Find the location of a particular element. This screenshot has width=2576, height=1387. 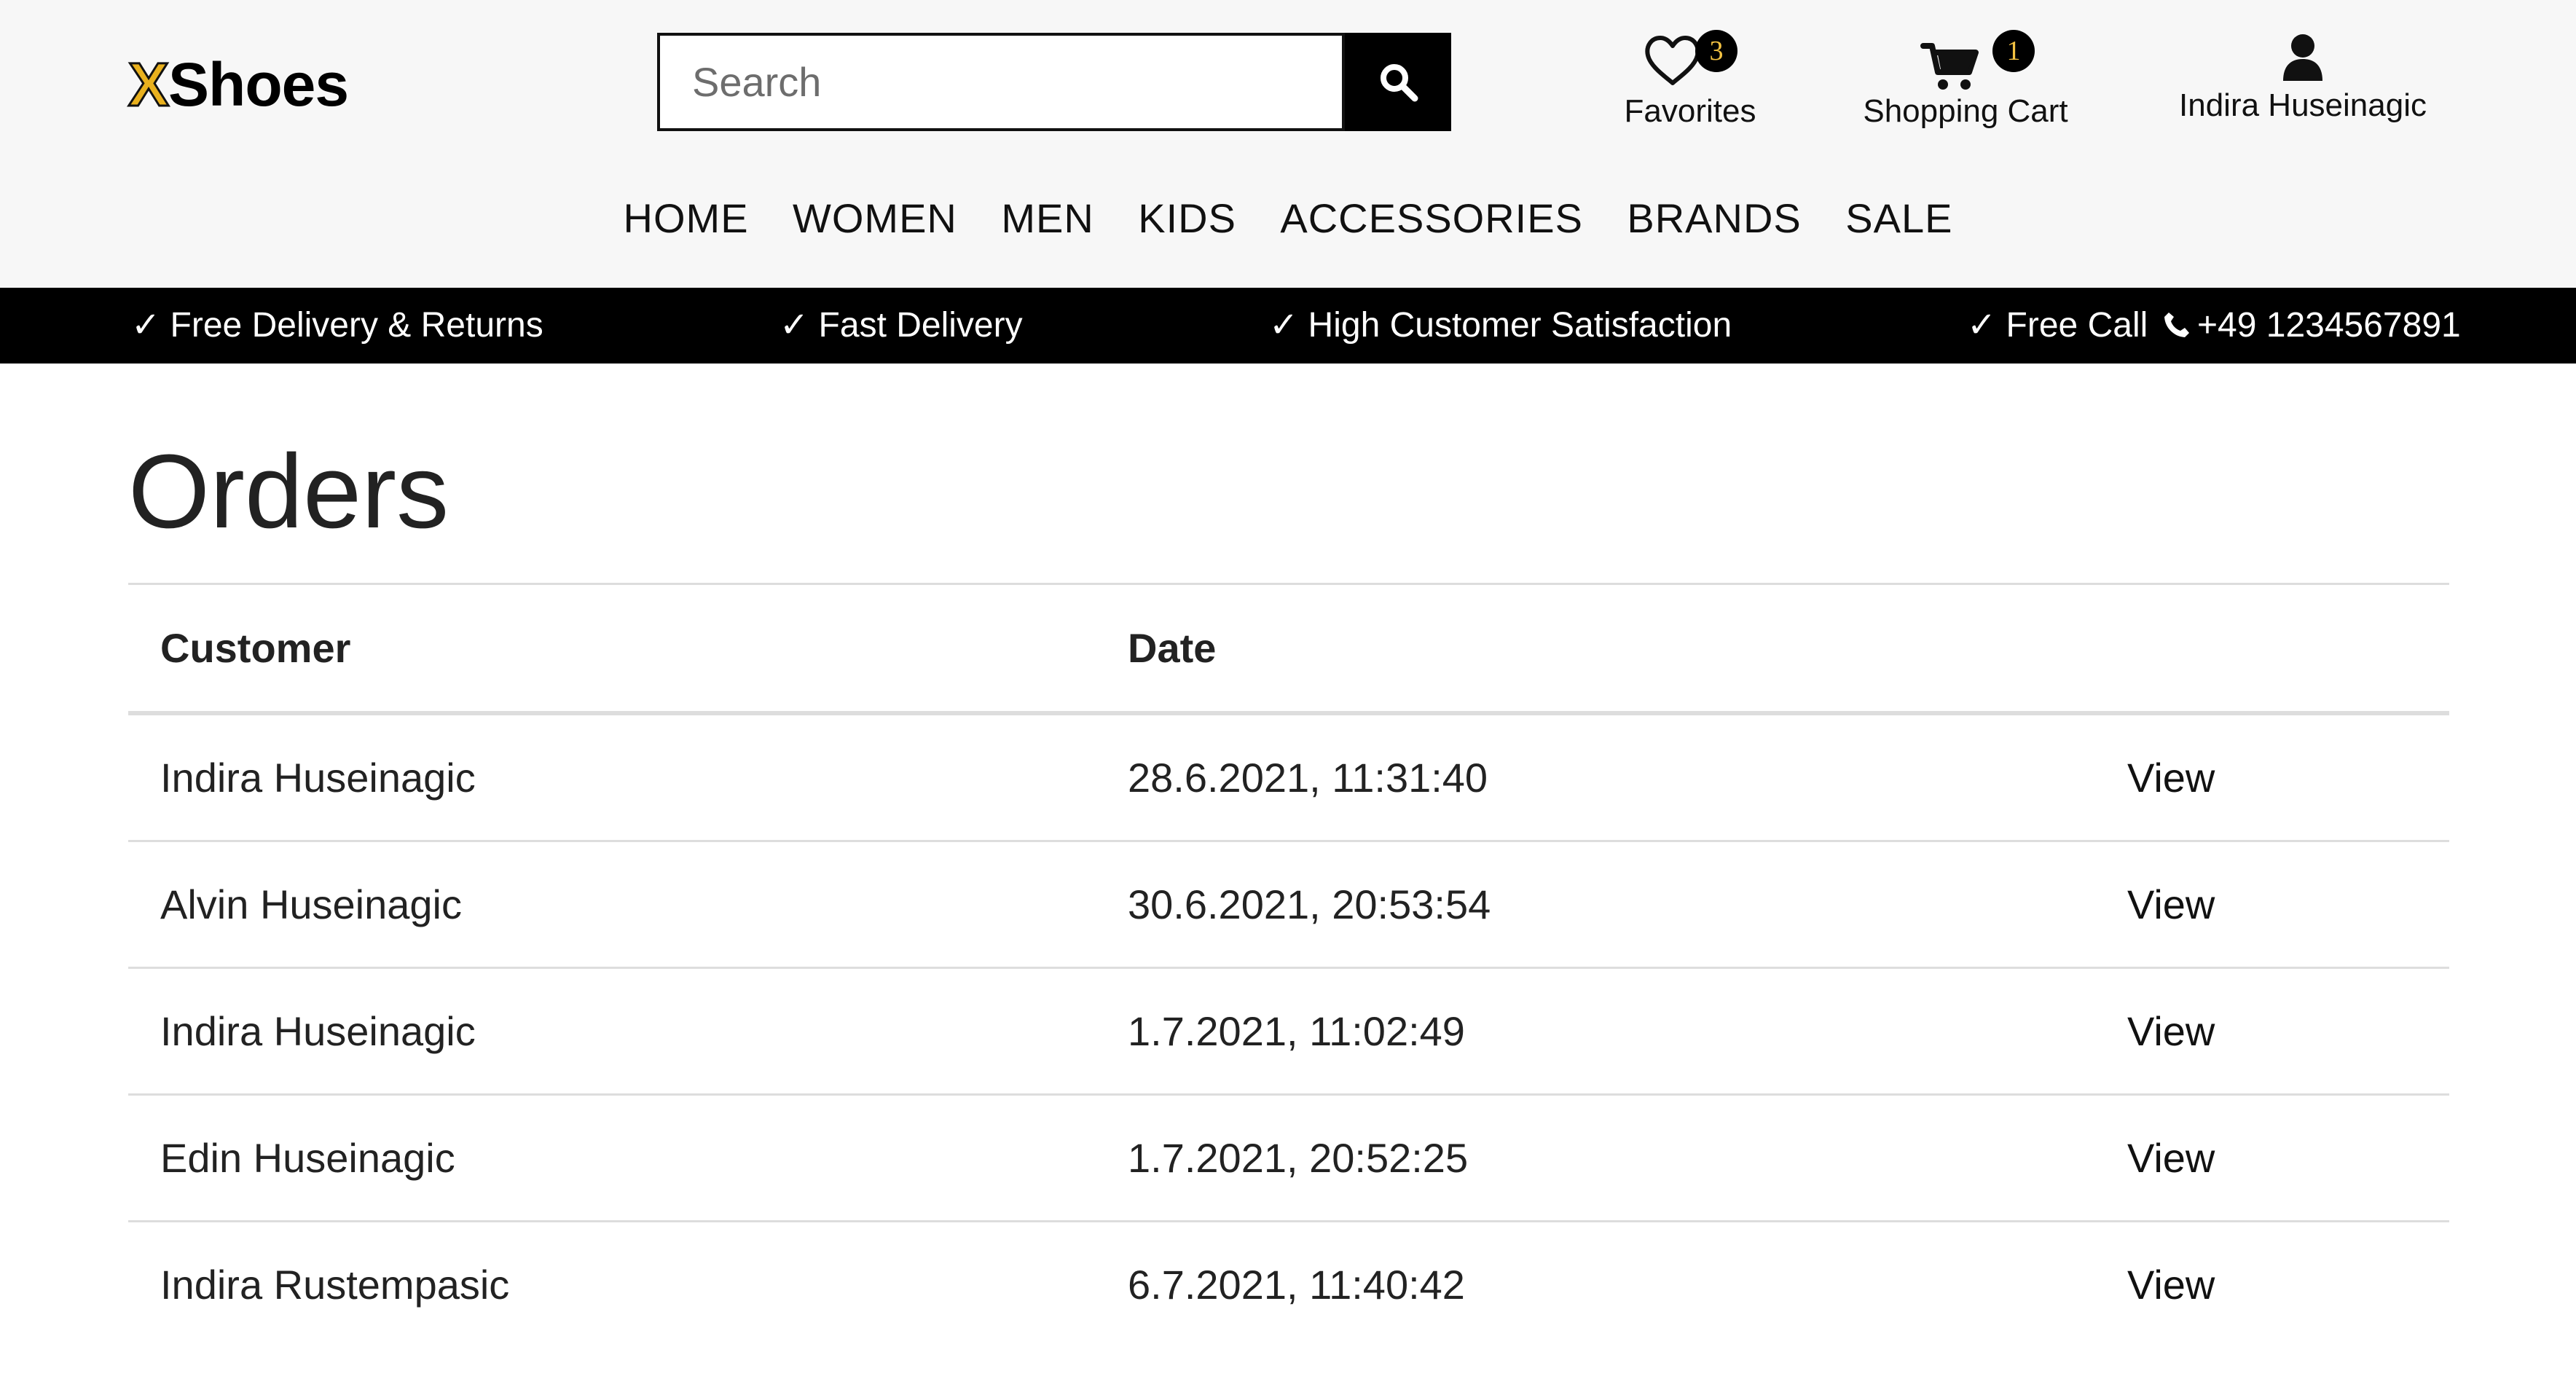

favorites-label: Favorites is located at coordinates (1690, 111).